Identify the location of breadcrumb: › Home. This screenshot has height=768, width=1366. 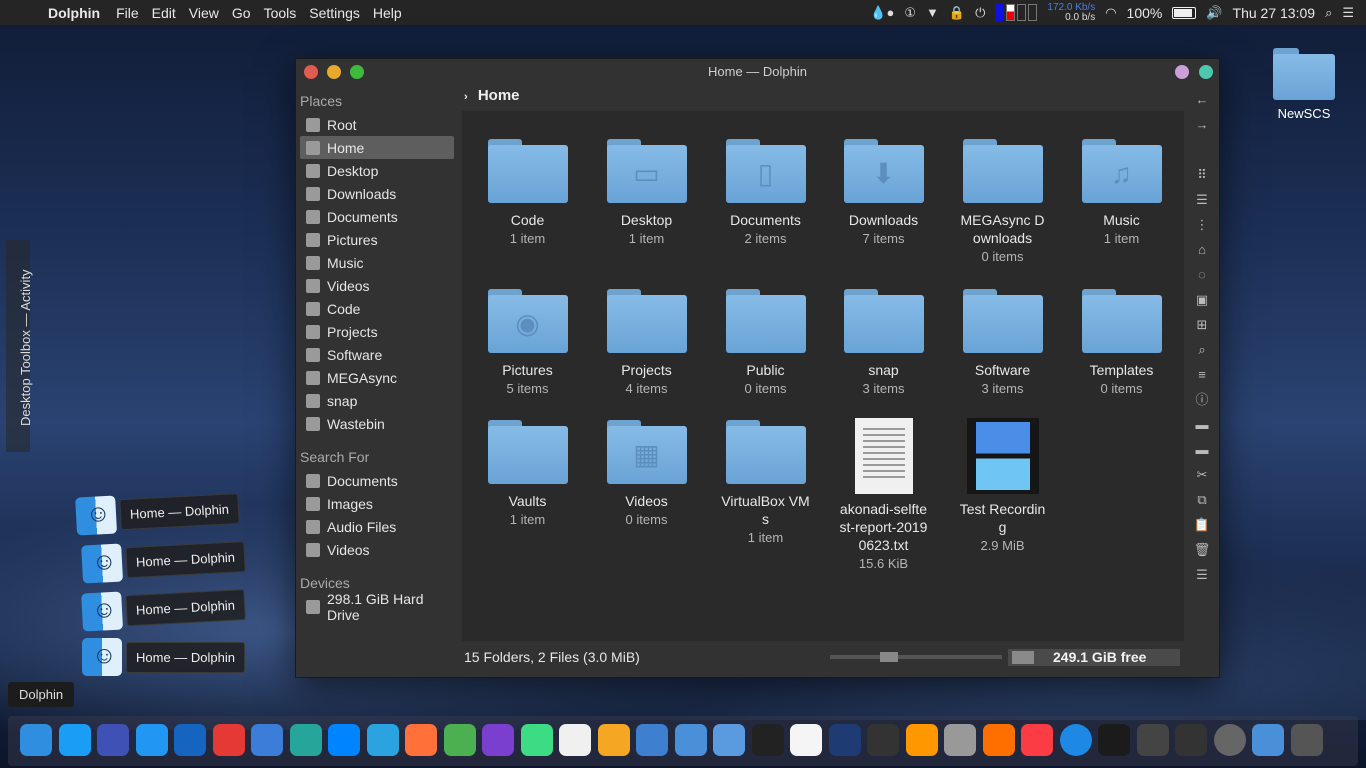
(492, 95).